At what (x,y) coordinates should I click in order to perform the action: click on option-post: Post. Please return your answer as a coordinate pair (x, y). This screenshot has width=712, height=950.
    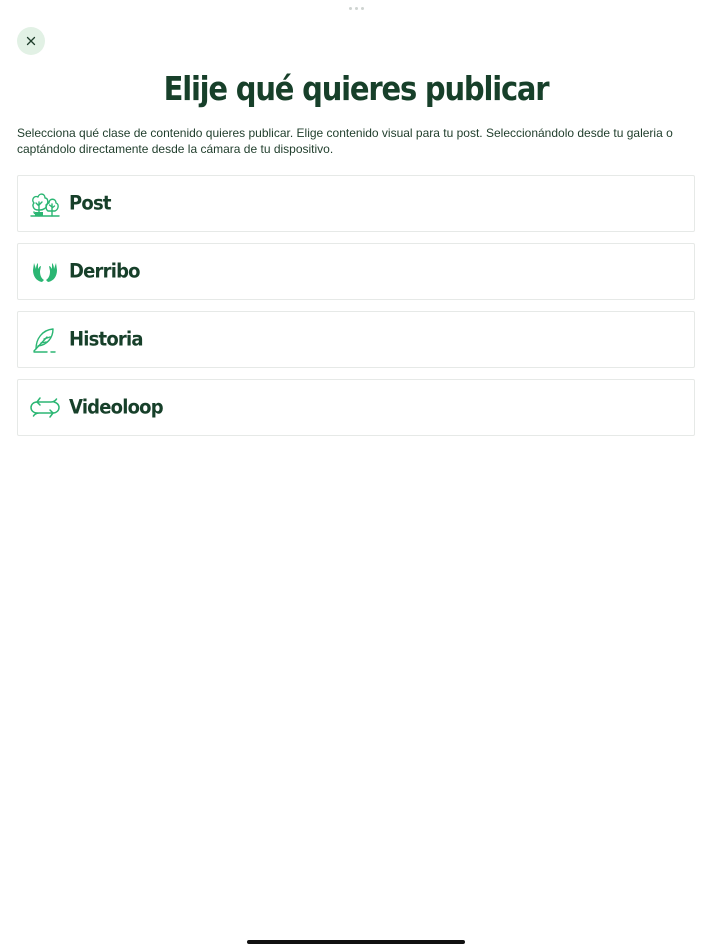
    Looking at the image, I should click on (356, 203).